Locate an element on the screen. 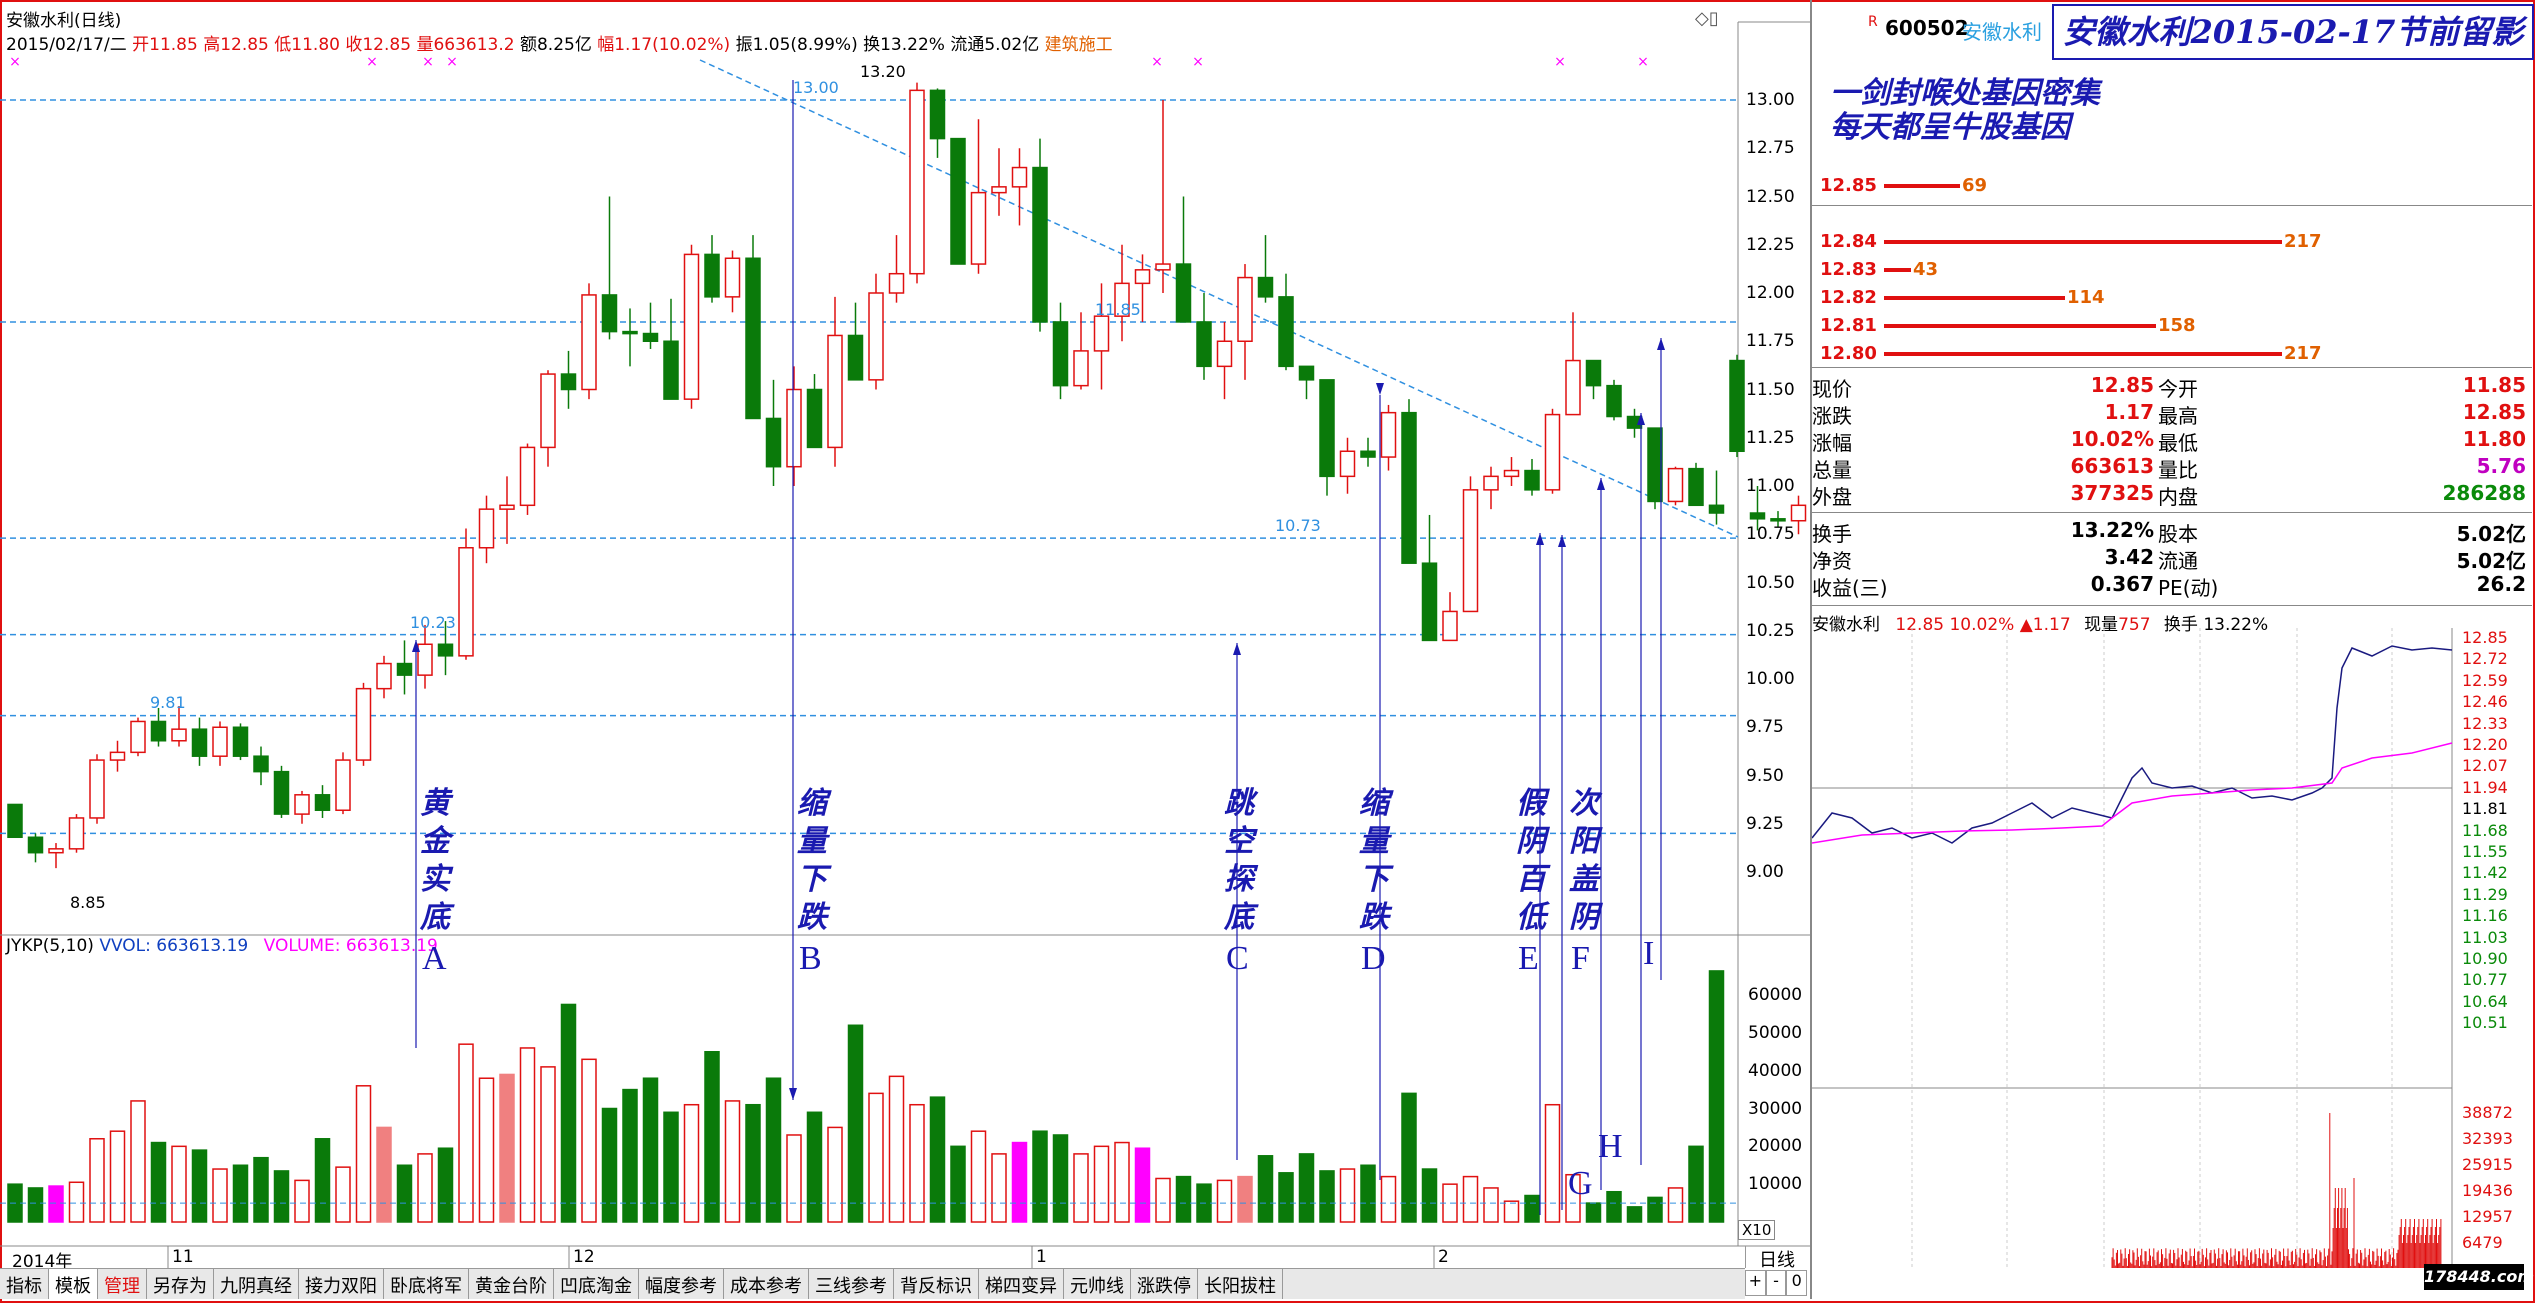  annotation-letter: D is located at coordinates (1373, 958).